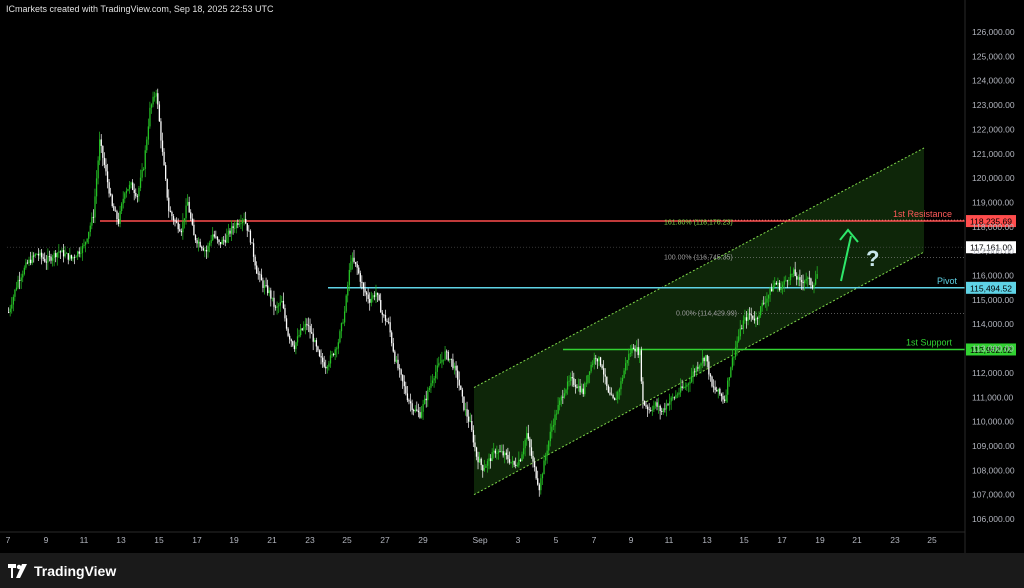 Image resolution: width=1024 pixels, height=588 pixels. I want to click on time-tick-label: 17, so click(197, 540).